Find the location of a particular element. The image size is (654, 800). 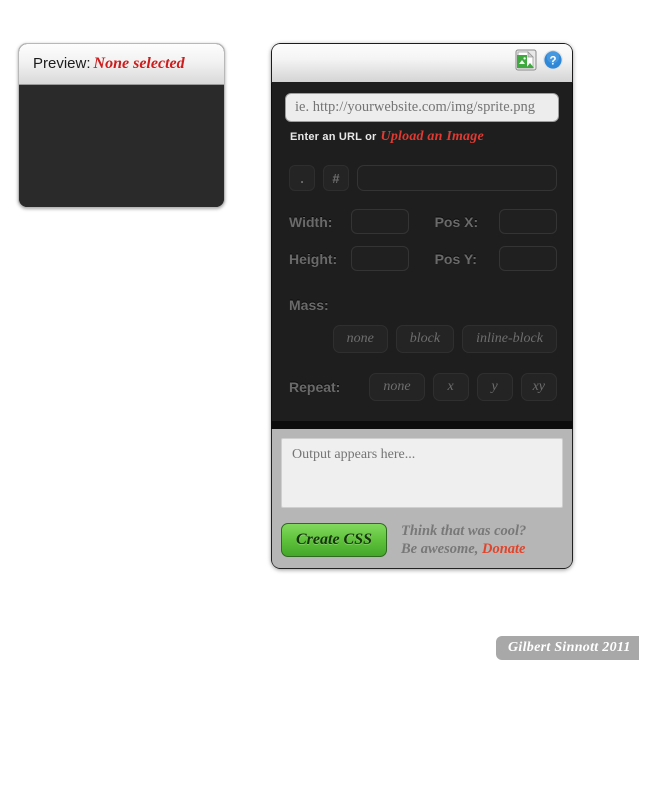

url-hint-row: Enter an URL or Upload an Image is located at coordinates (424, 137).